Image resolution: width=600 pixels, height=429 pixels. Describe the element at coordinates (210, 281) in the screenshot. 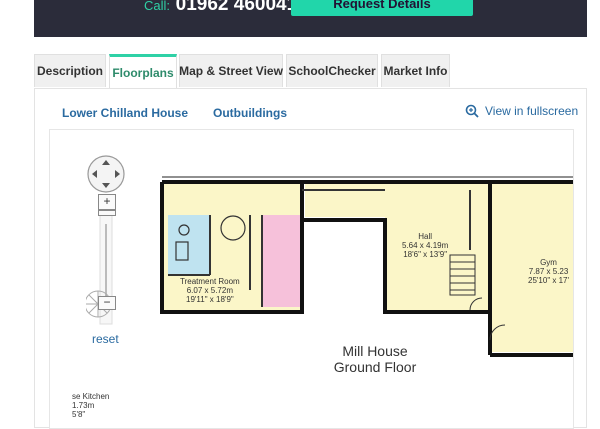

I see `treatment-room-name: Treatment Room` at that location.